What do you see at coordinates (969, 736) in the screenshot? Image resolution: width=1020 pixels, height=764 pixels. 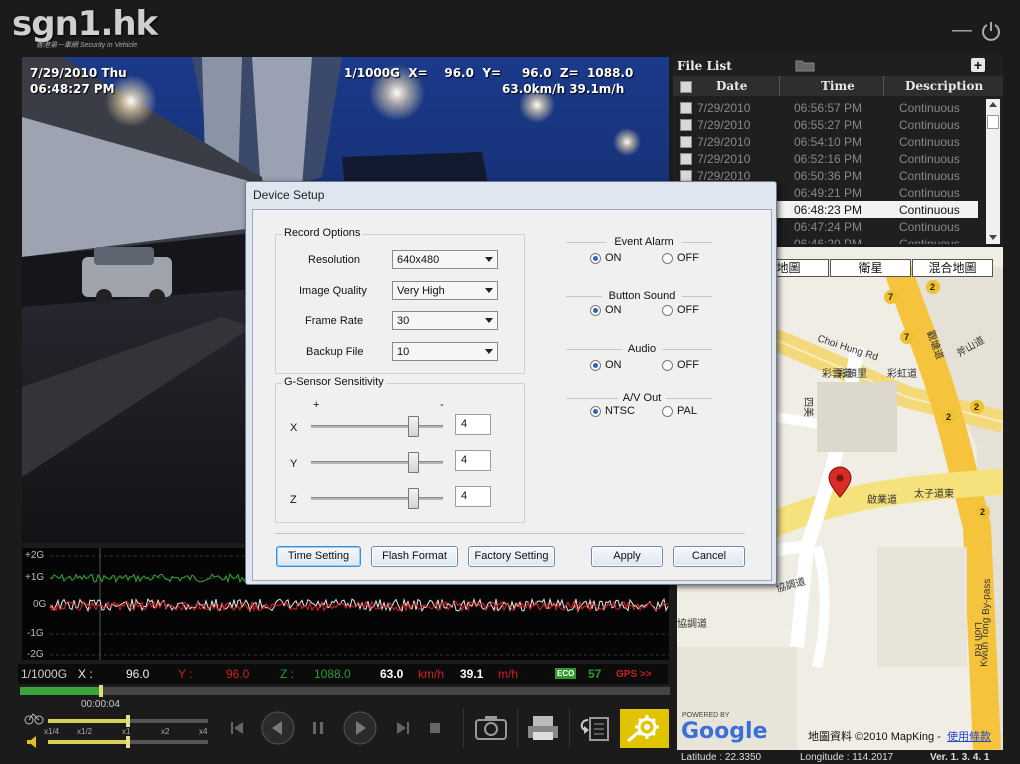 I see `terms-link: 使用條款` at bounding box center [969, 736].